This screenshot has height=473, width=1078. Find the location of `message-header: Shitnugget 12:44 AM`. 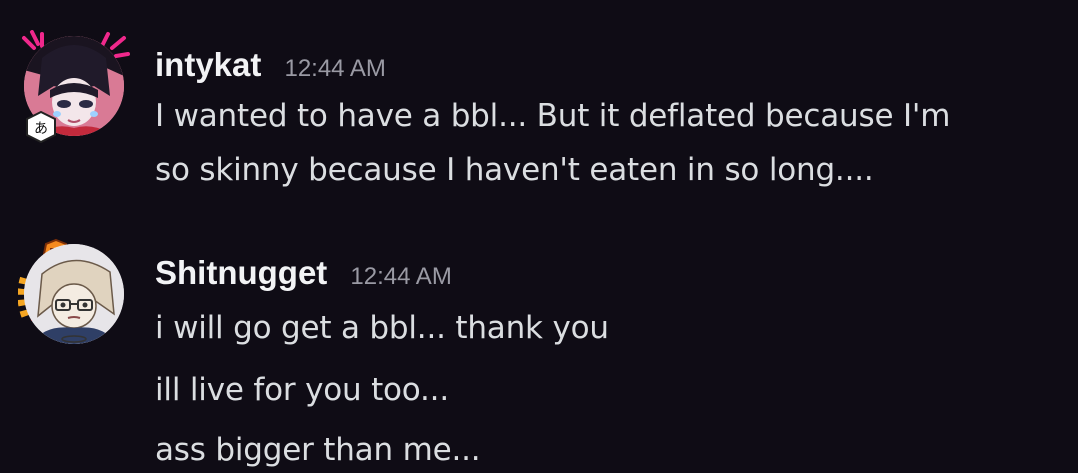

message-header: Shitnugget 12:44 AM is located at coordinates (303, 276).